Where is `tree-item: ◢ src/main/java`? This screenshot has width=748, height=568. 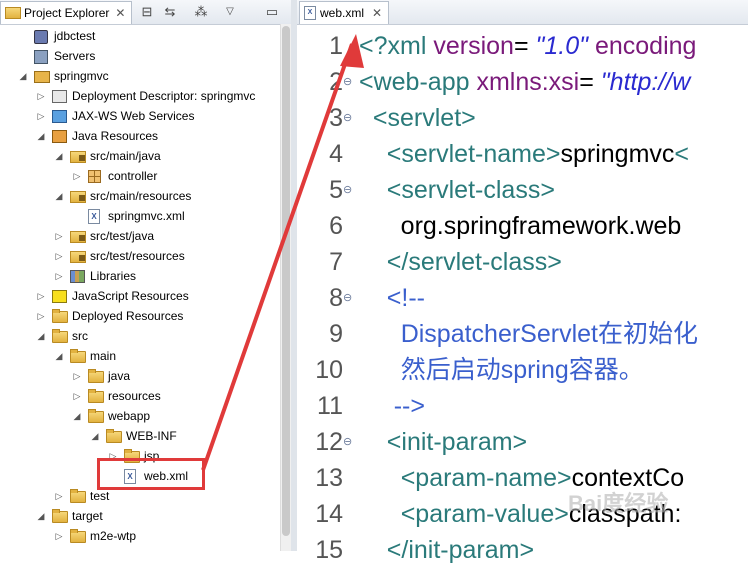 tree-item: ◢ src/main/java is located at coordinates (140, 156).